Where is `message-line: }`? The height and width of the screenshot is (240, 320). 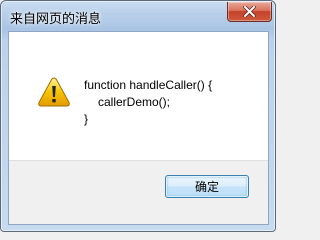
message-line: } is located at coordinates (86, 119).